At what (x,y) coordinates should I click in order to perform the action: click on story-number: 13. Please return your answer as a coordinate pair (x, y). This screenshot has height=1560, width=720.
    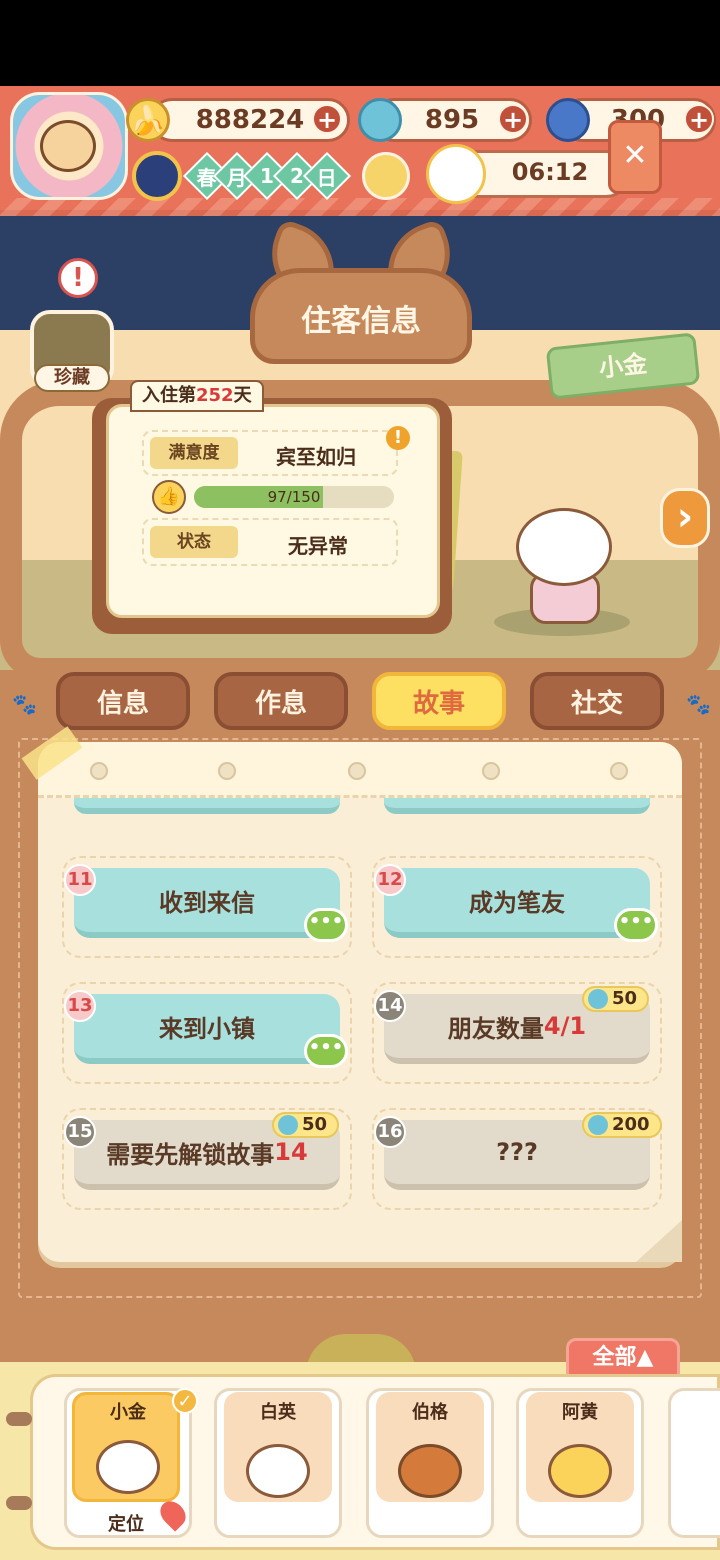
    Looking at the image, I should click on (80, 1006).